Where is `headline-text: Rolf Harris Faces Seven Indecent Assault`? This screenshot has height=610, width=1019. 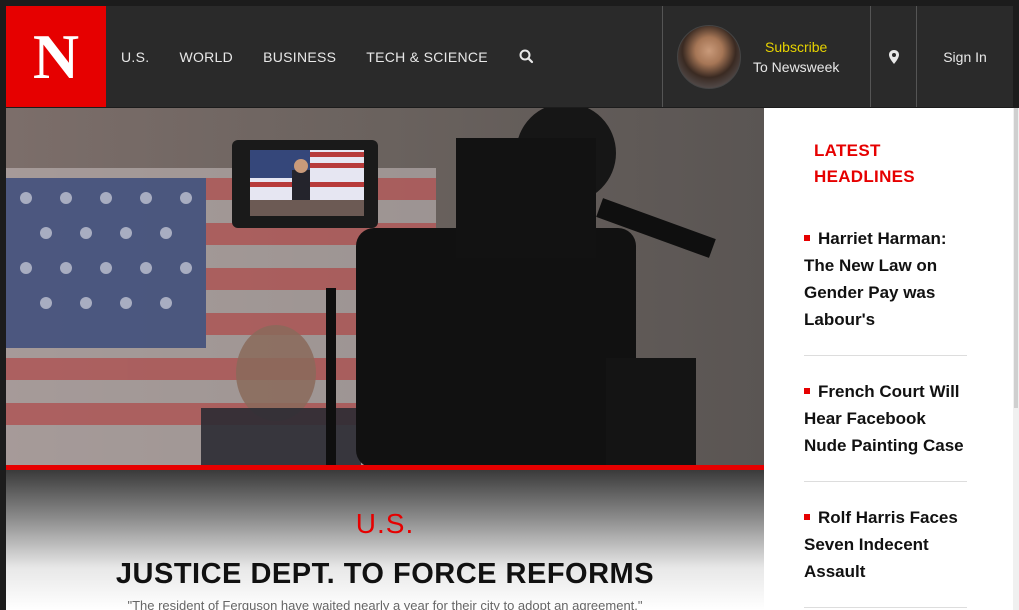 headline-text: Rolf Harris Faces Seven Indecent Assault is located at coordinates (881, 544).